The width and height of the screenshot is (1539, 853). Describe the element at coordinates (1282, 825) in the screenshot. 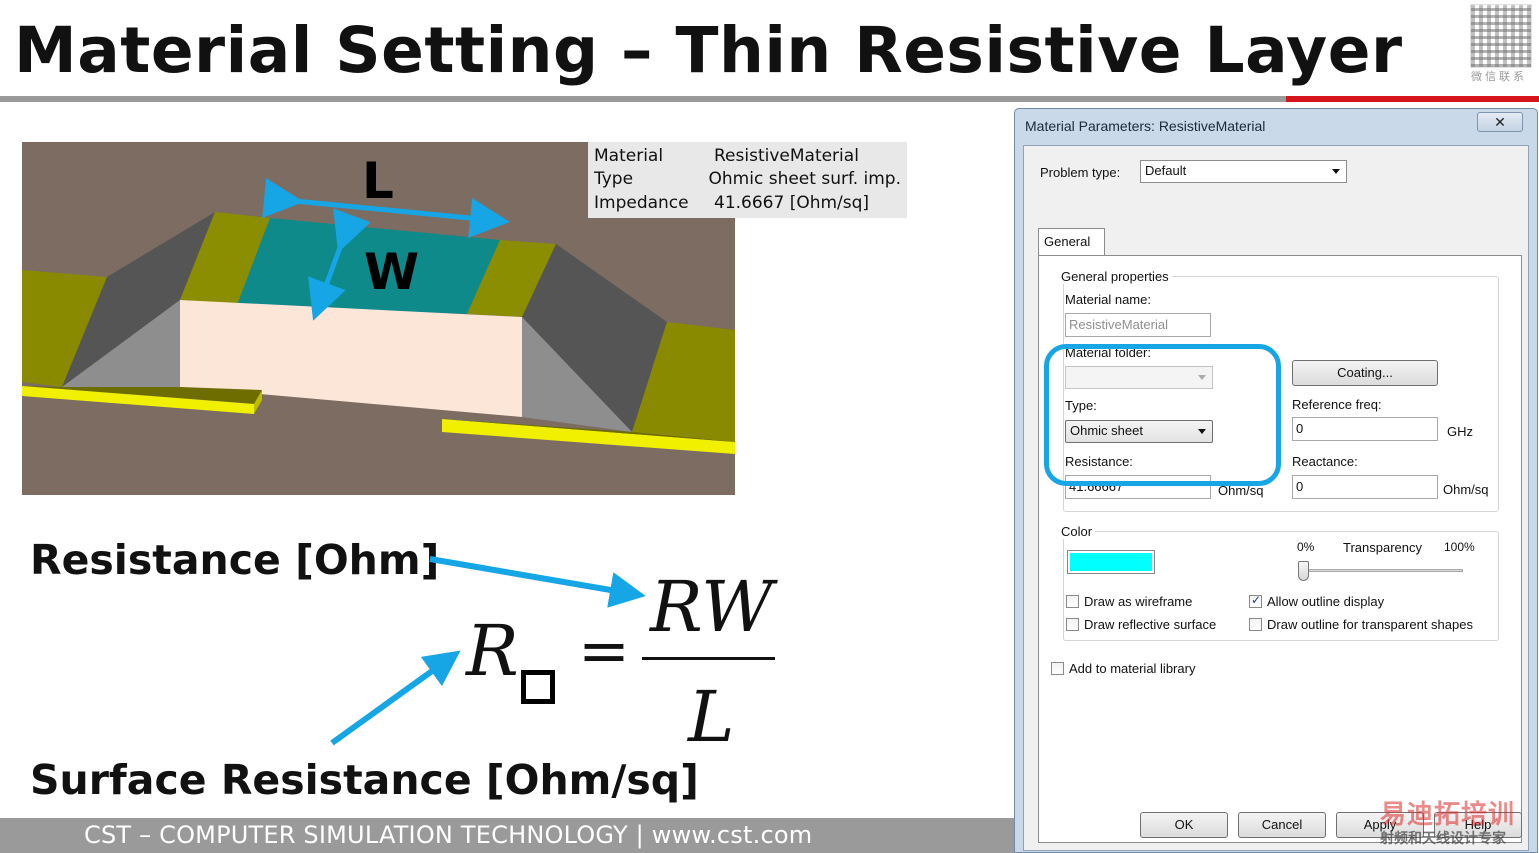

I see `cancel-button: Cancel` at that location.